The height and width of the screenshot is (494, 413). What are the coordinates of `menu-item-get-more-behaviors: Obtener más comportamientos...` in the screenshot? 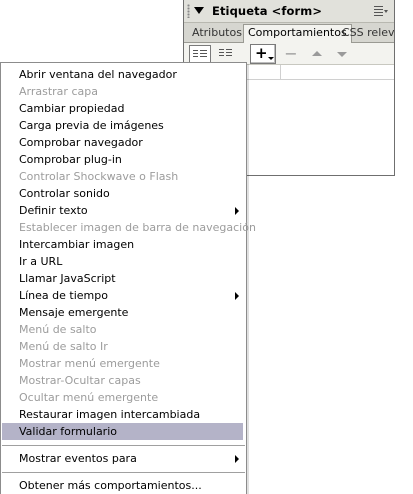 It's located at (123, 485).